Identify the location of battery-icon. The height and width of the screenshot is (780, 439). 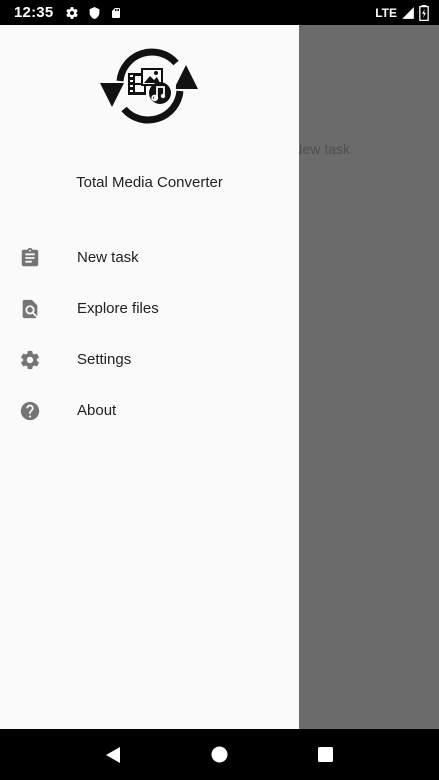
(424, 12).